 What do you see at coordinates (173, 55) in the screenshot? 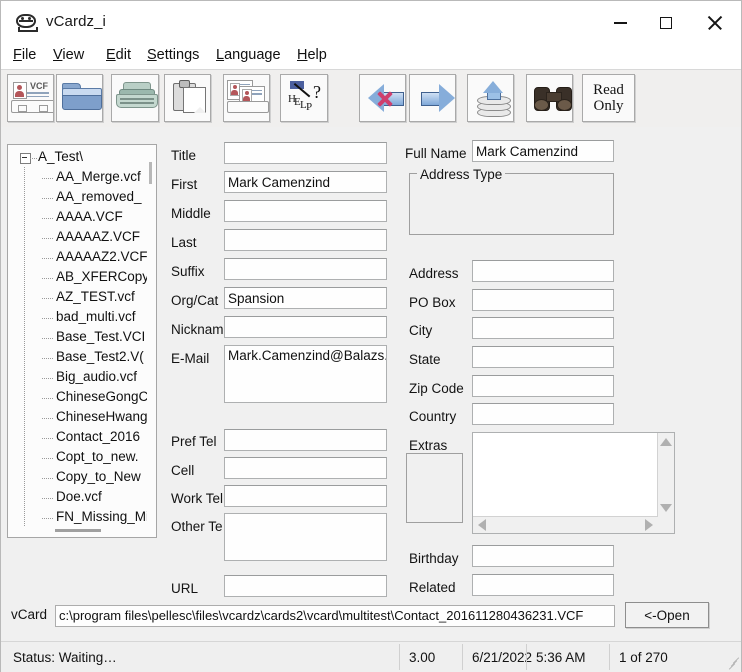
I see `menu-settings: Settings` at bounding box center [173, 55].